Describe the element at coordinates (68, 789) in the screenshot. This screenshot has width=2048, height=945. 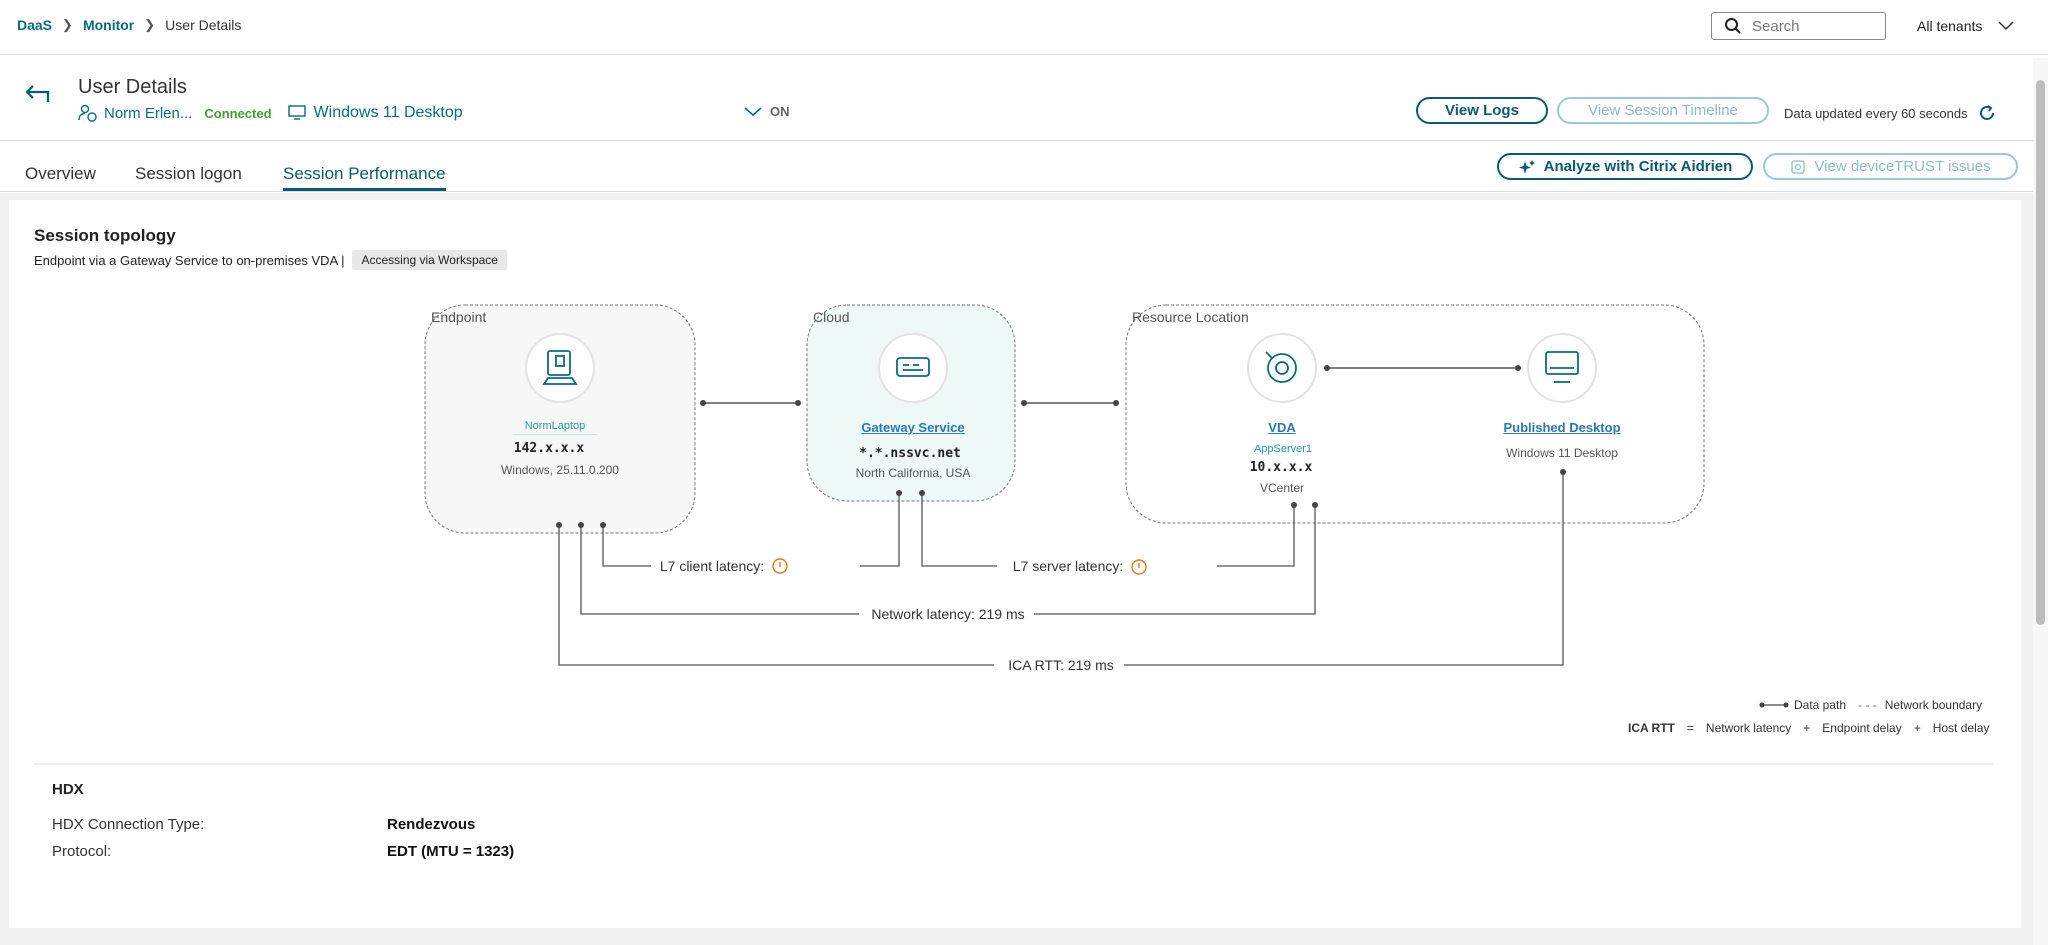
I see `hdx-title: HDX` at that location.